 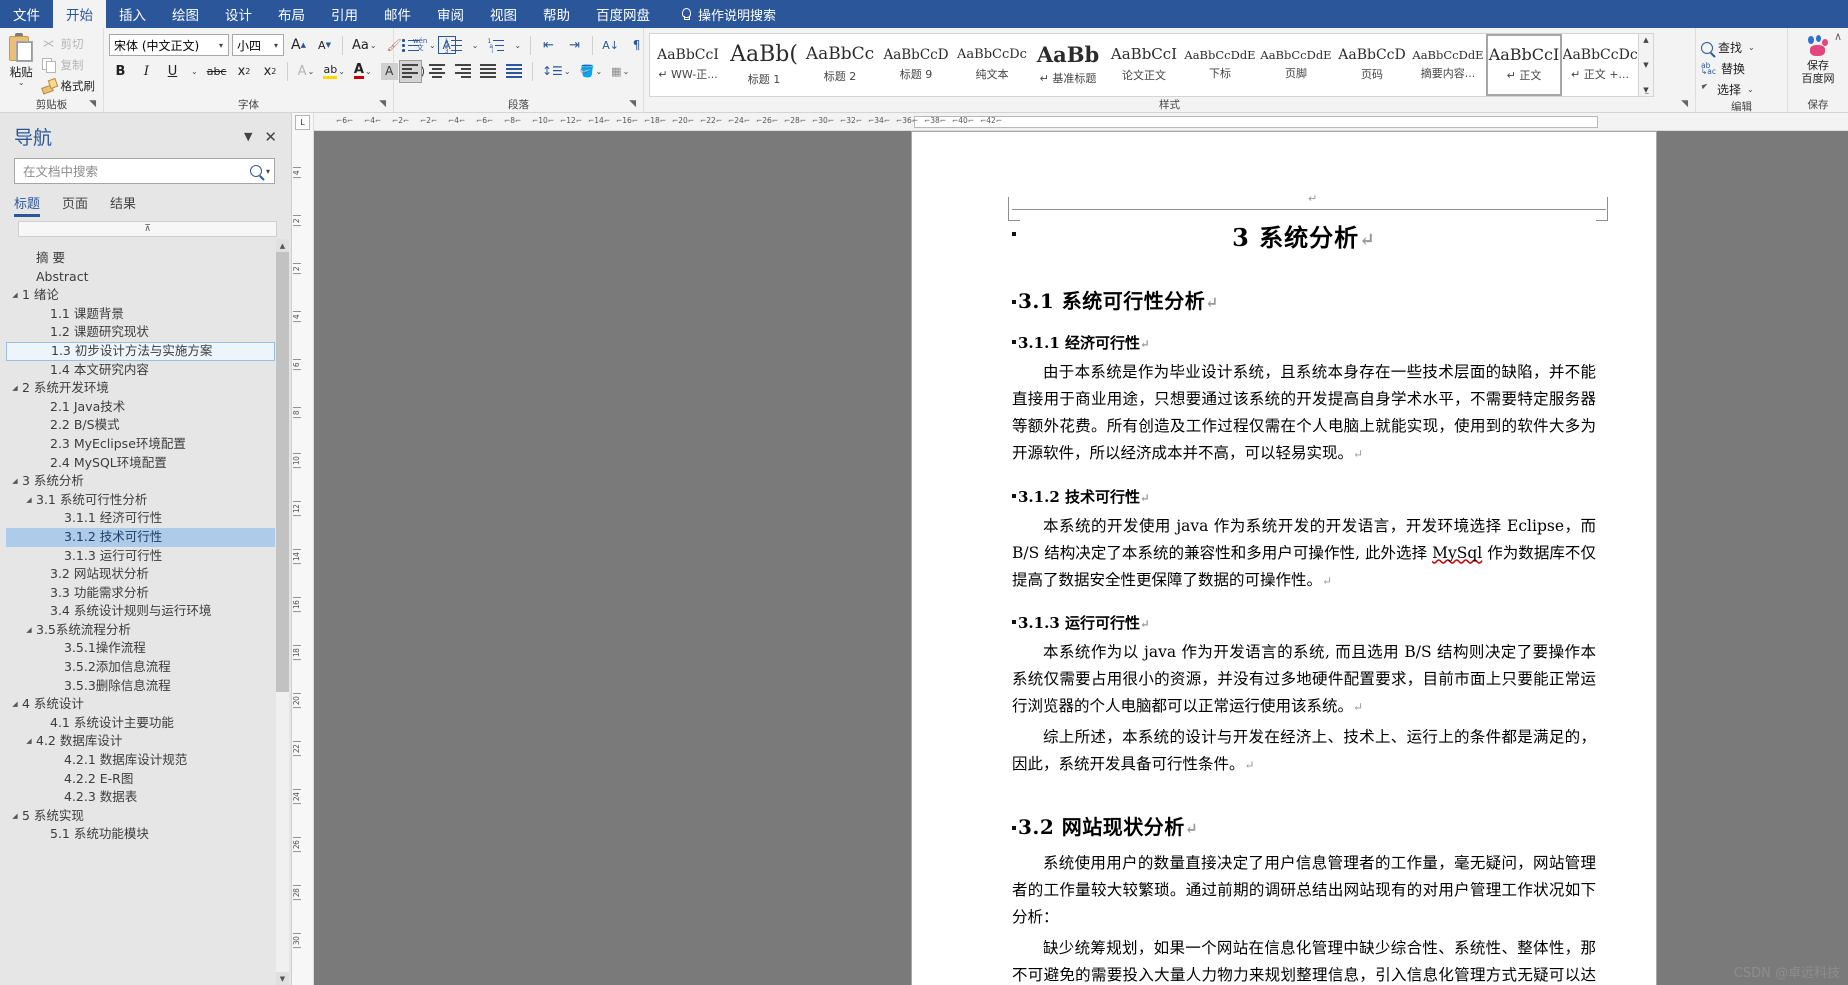 I want to click on multilevel-dropdown: ⌄, so click(x=517, y=45).